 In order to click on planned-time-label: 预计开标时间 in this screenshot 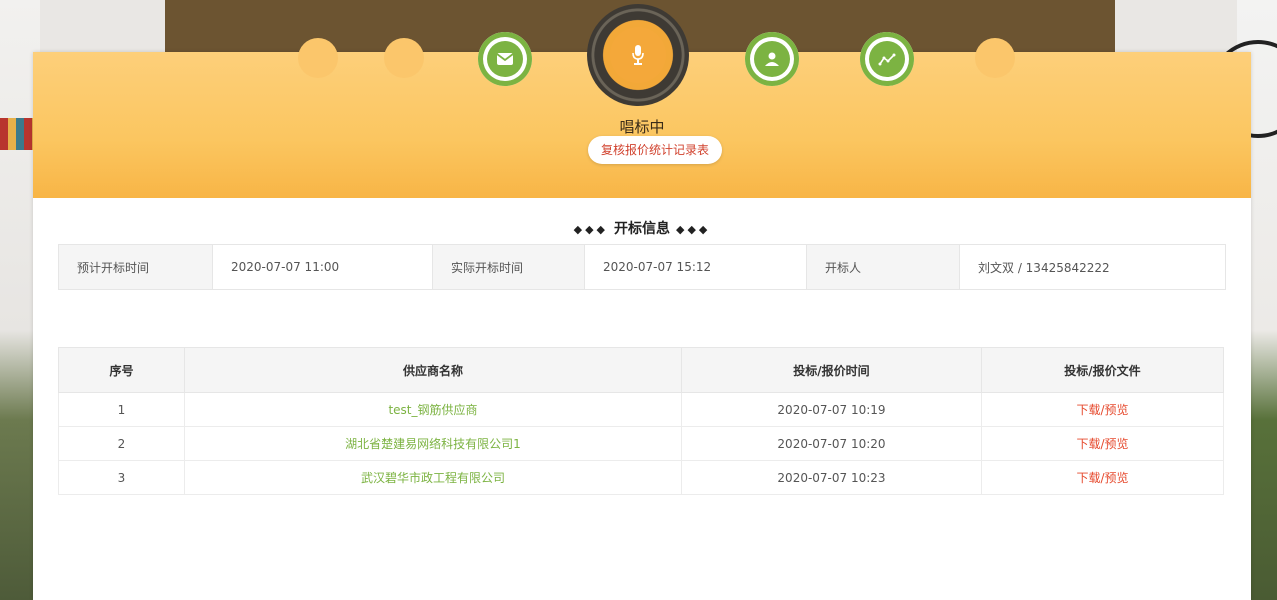, I will do `click(135, 267)`.